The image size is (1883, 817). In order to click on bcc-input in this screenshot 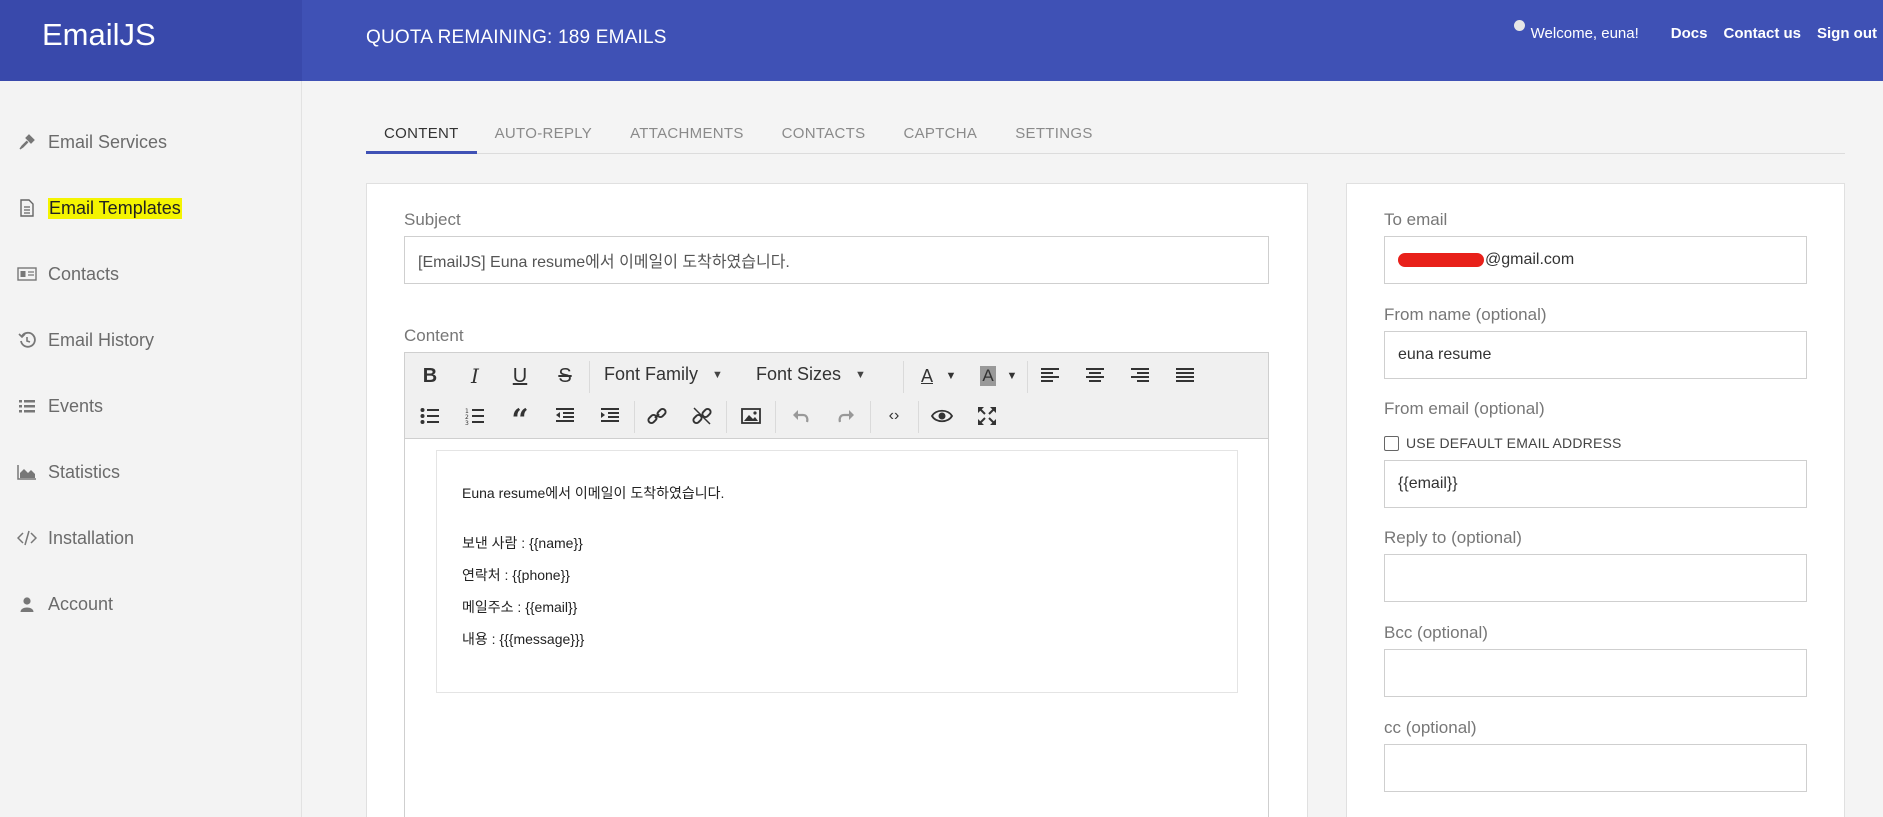, I will do `click(1595, 673)`.